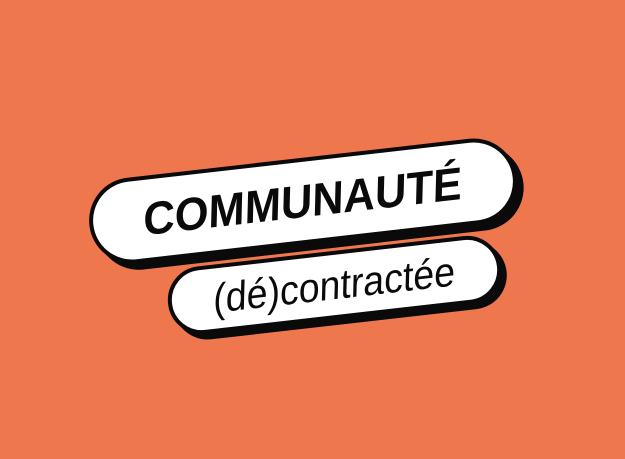 The image size is (625, 459). Describe the element at coordinates (334, 284) in the screenshot. I see `logo-line-2: (dé)contractée` at that location.